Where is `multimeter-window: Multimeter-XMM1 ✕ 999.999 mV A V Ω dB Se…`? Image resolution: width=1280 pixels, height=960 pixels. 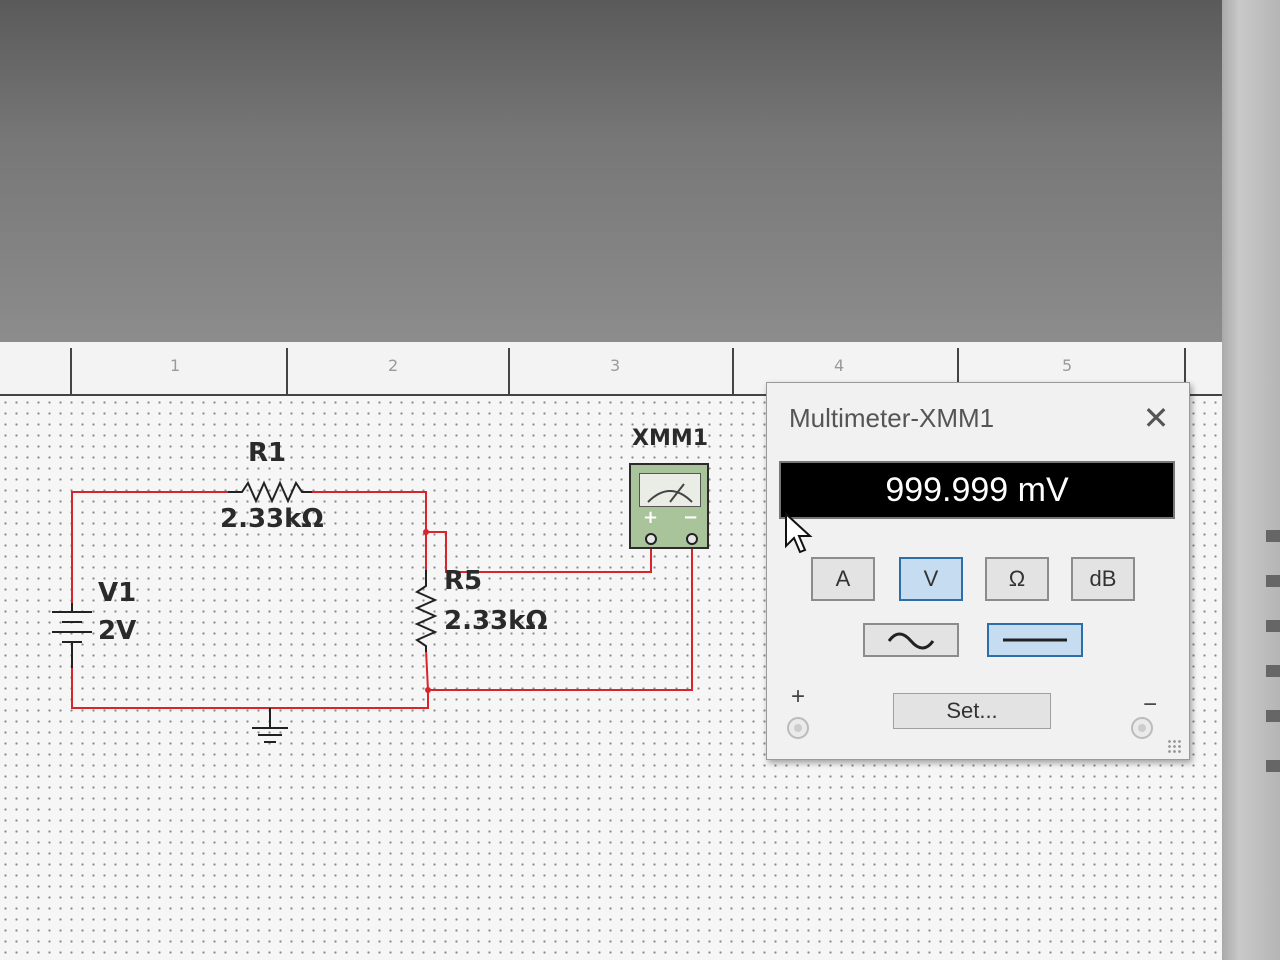 multimeter-window: Multimeter-XMM1 ✕ 999.999 mV A V Ω dB Se… is located at coordinates (978, 571).